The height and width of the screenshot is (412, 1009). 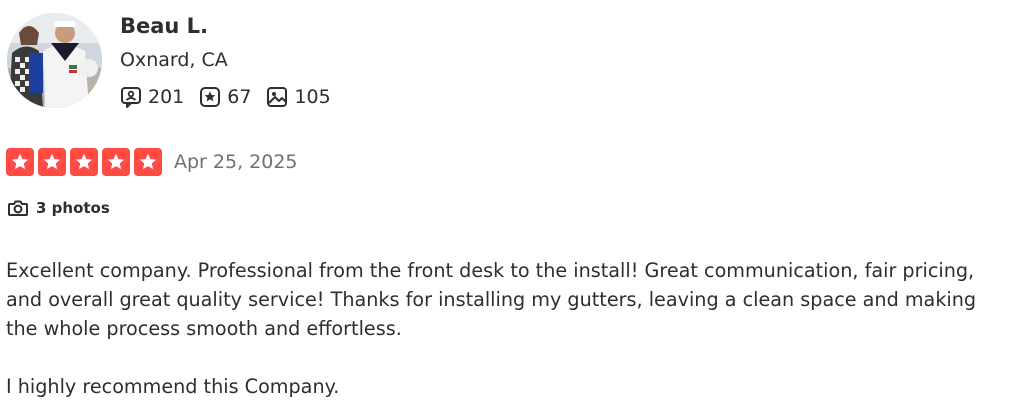 I want to click on photo-count: 105, so click(x=312, y=97).